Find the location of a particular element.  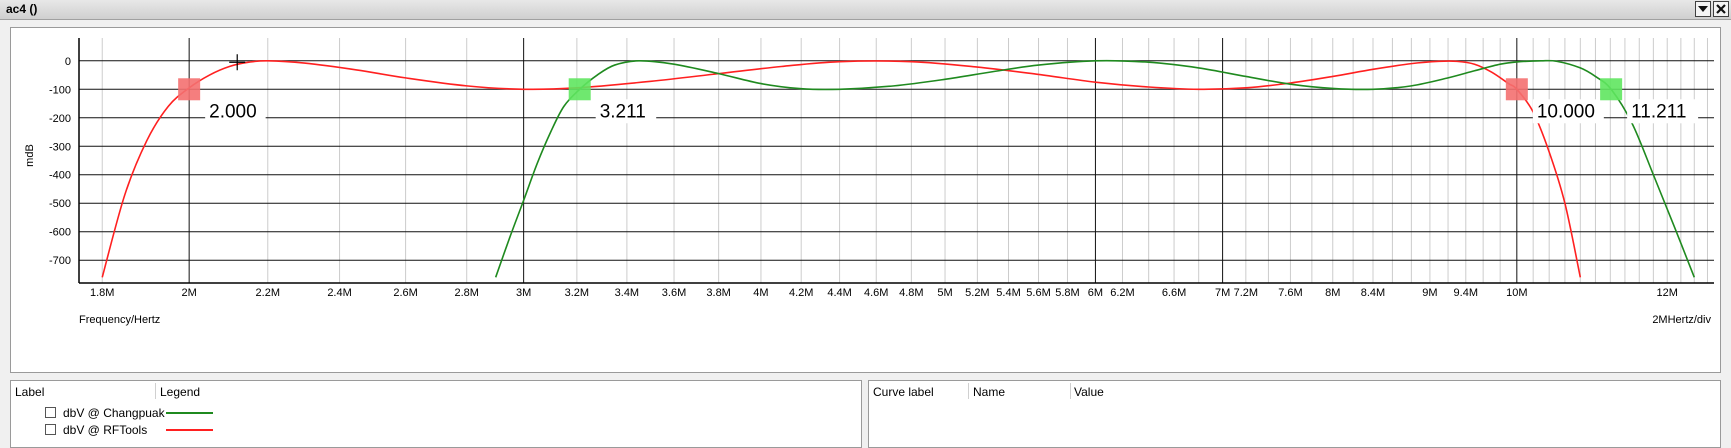

x-tick-label: 2.6M is located at coordinates (405, 293).